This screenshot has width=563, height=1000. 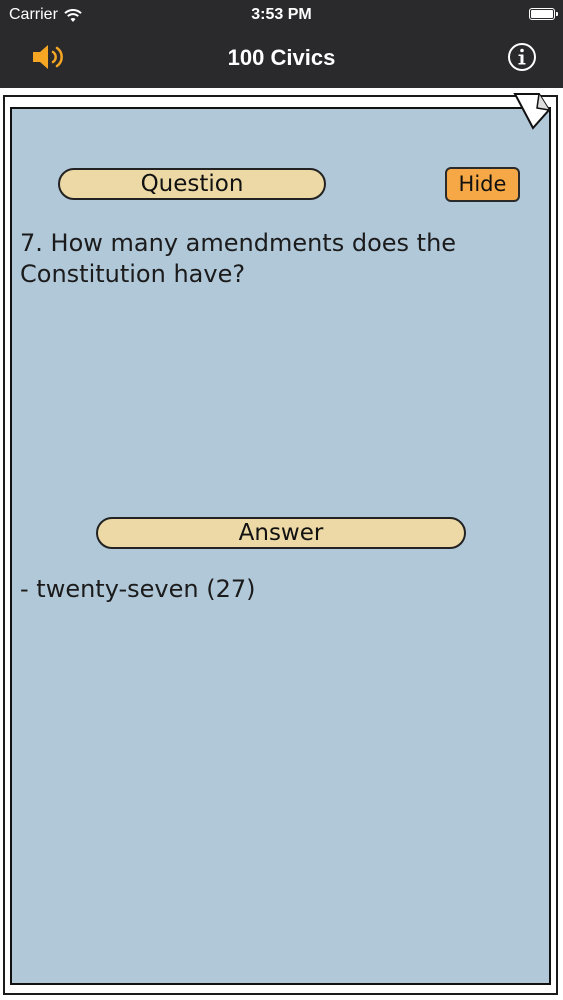 I want to click on status-bar: Carrier 3:53 PM, so click(x=281, y=15).